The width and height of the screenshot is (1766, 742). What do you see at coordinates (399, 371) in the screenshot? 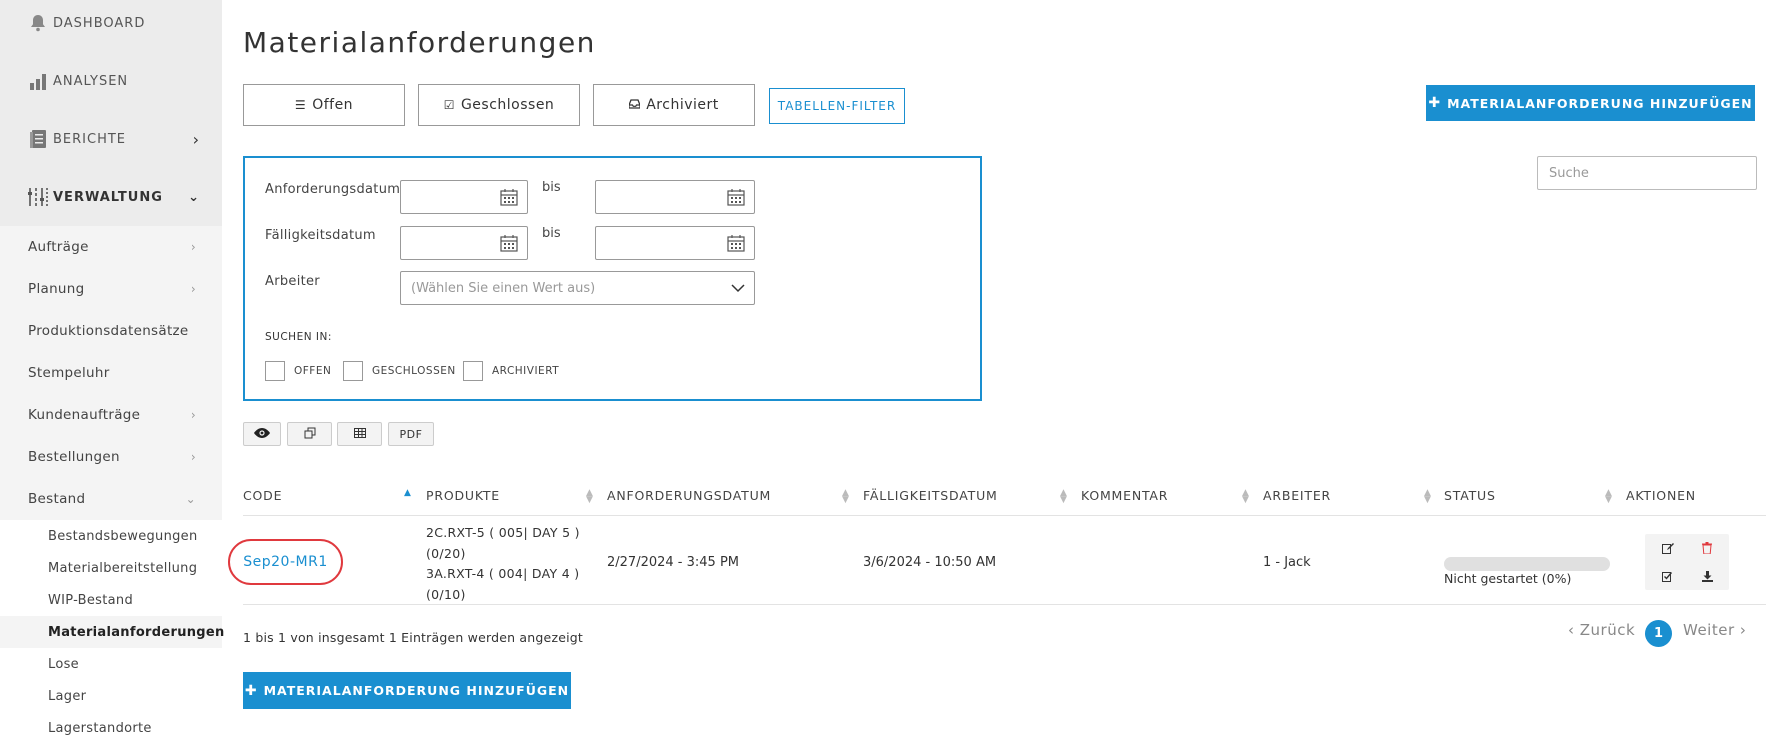
I see `checkbox-geschlossen: GESCHLOSSEN` at bounding box center [399, 371].